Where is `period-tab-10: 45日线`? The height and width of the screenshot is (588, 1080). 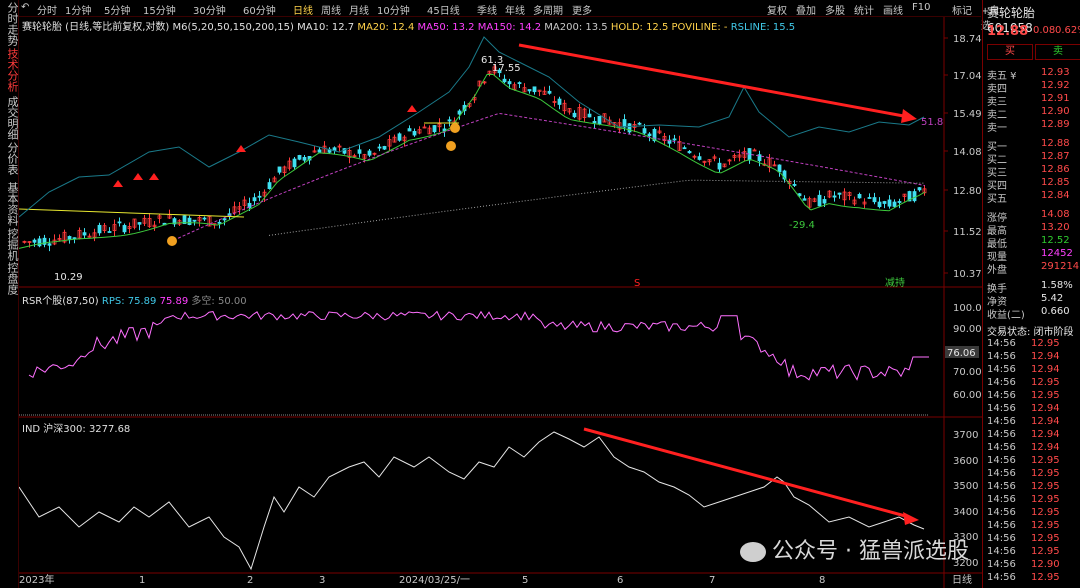
period-tab-10: 45日线 is located at coordinates (443, 9).